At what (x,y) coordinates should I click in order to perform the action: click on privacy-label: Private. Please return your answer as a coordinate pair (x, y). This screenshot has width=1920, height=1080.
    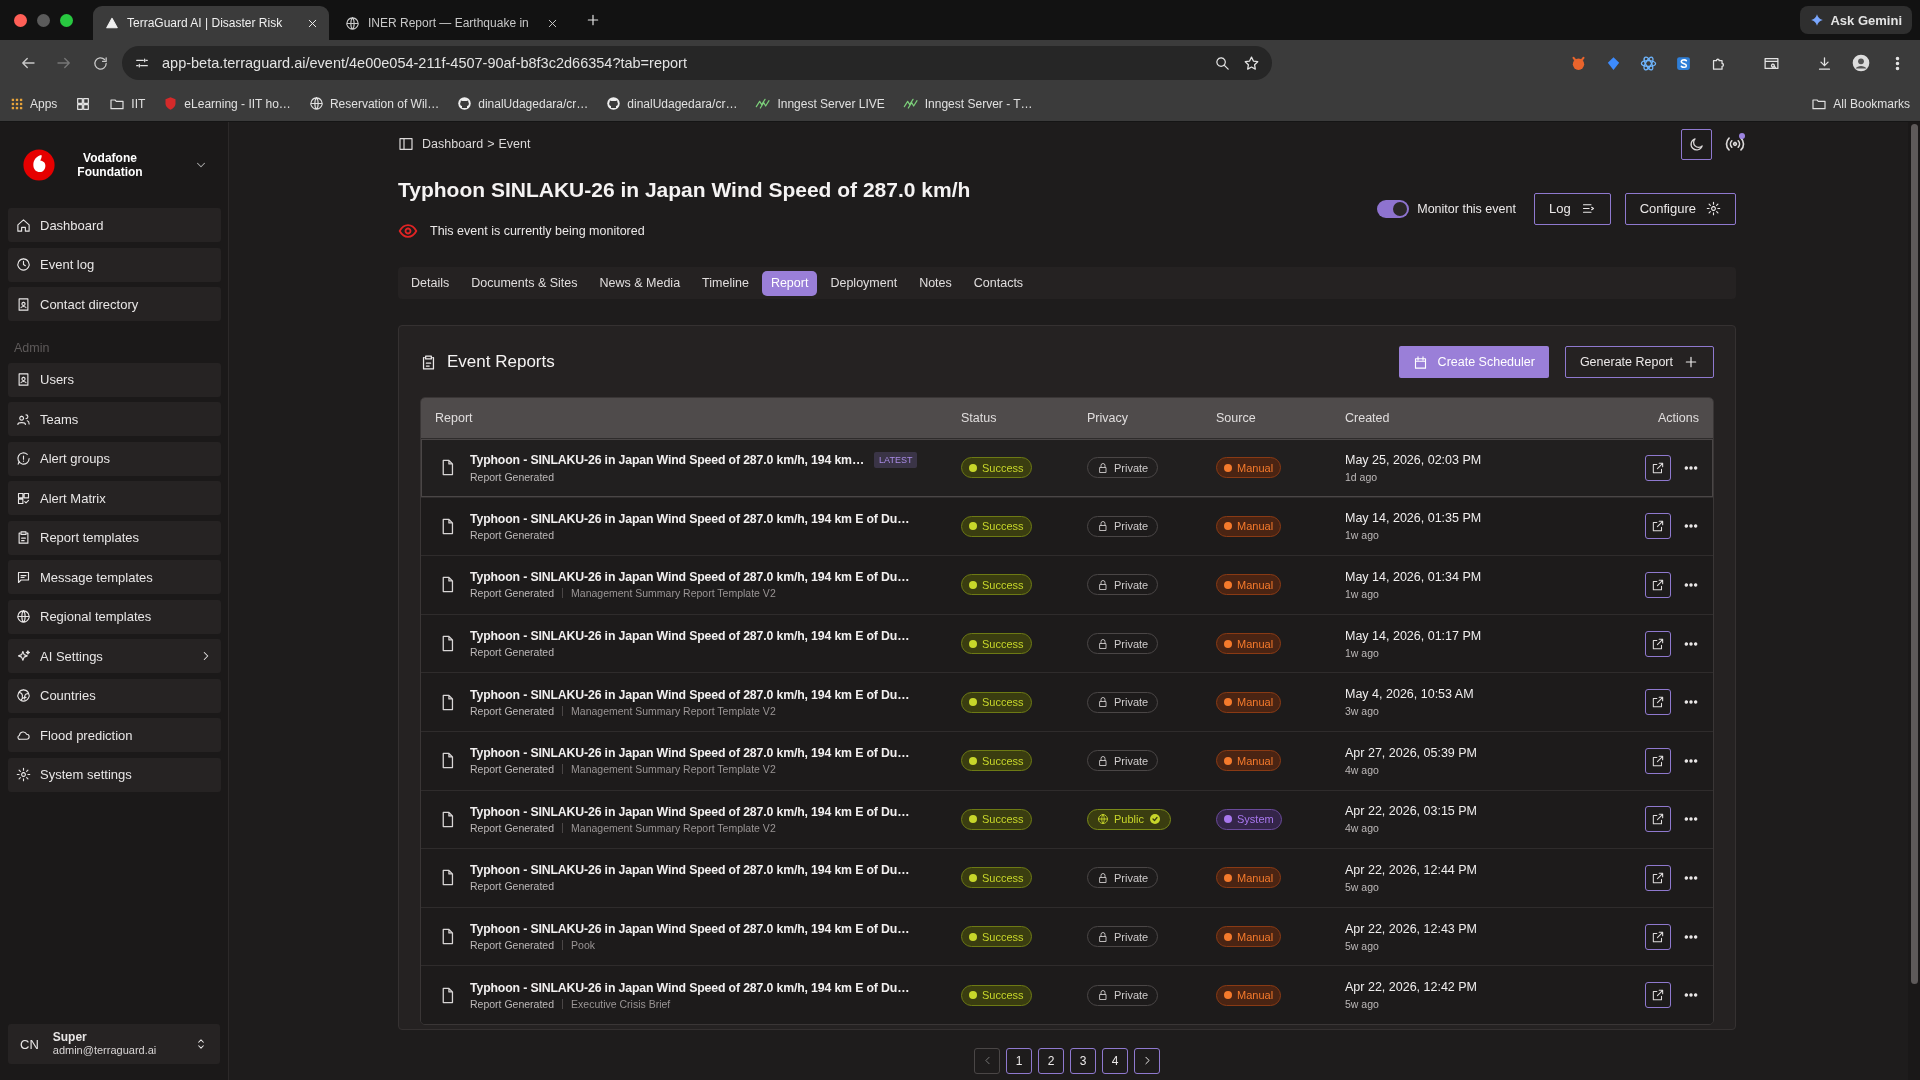
    Looking at the image, I should click on (1131, 585).